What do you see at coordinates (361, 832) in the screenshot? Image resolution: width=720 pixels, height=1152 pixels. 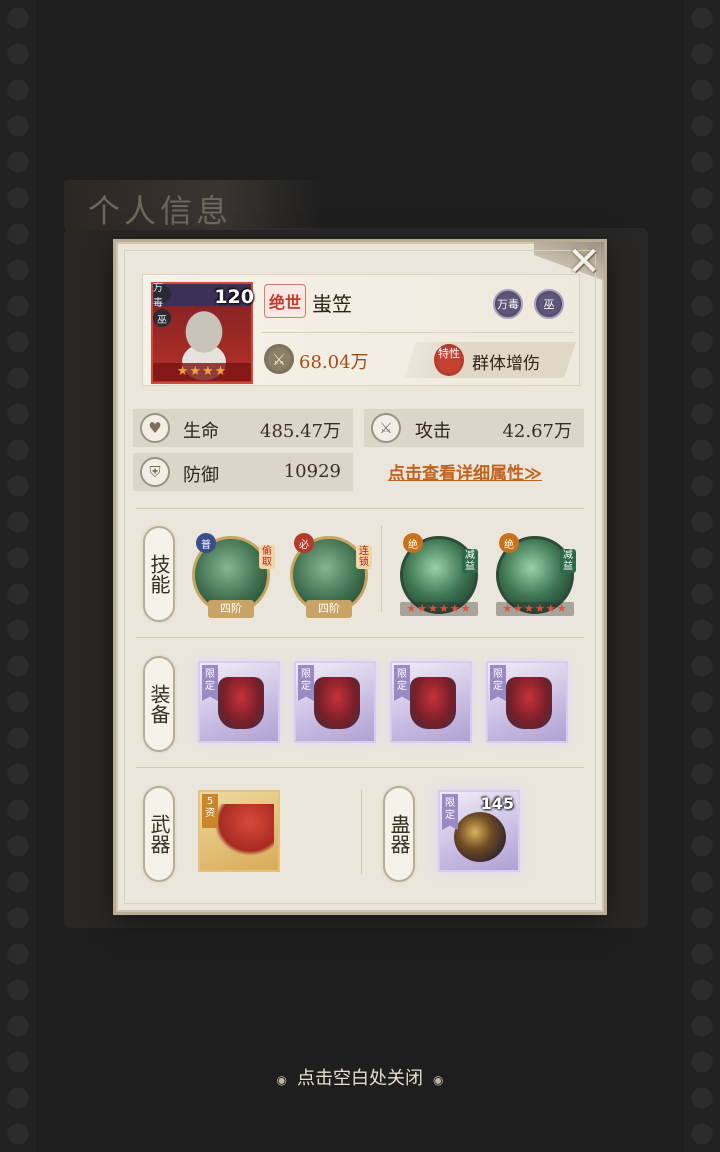 I see `weapon-gu-divider` at bounding box center [361, 832].